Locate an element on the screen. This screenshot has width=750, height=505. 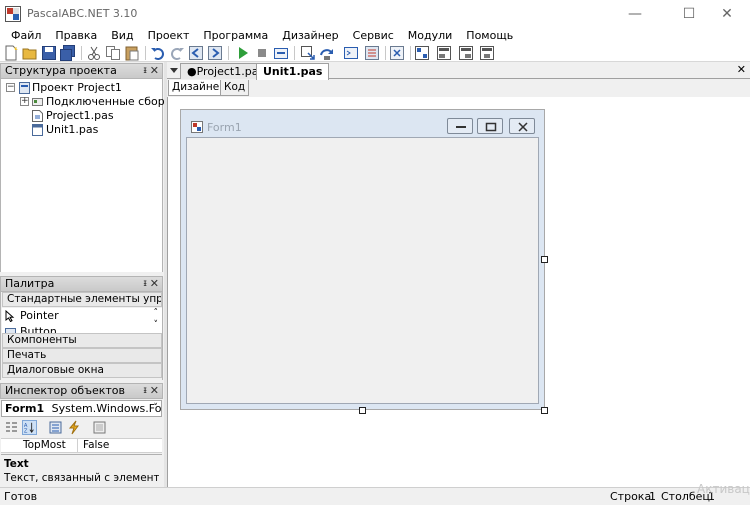
object-type: System.Windows.Forms is located at coordinates (106, 408).